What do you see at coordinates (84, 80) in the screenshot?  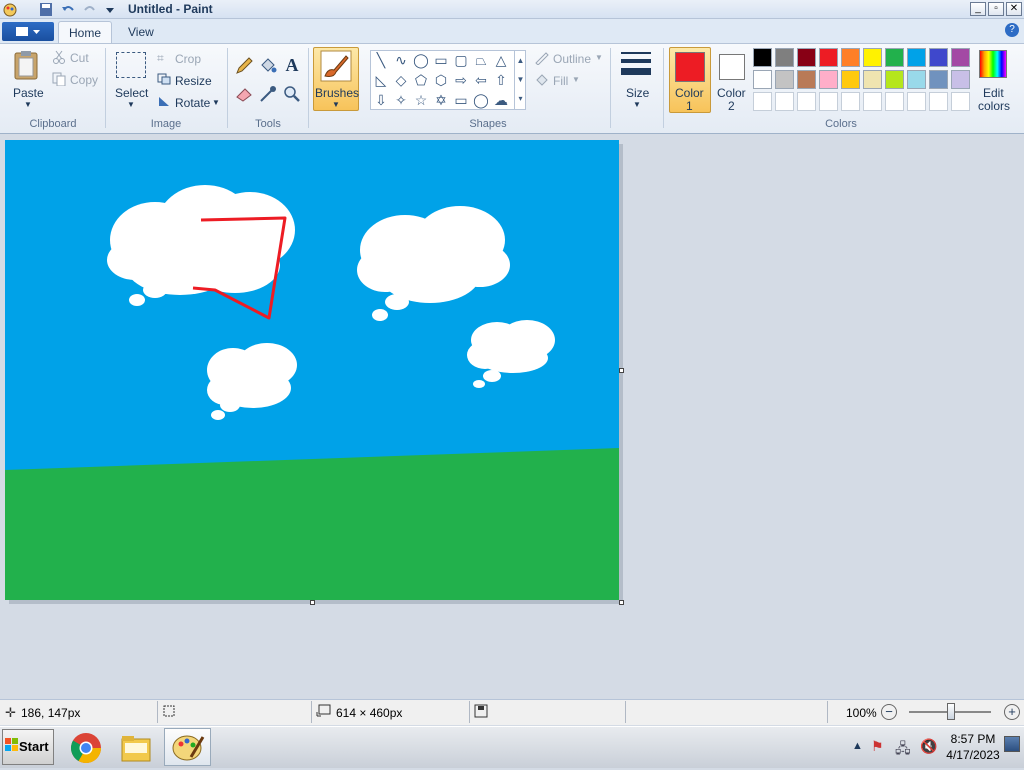 I see `copy-button: Copy` at bounding box center [84, 80].